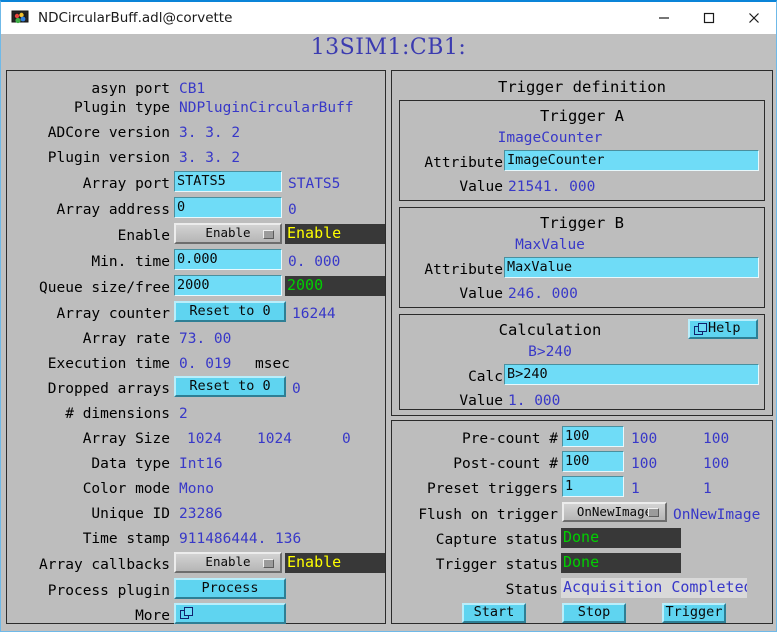 This screenshot has width=777, height=632. What do you see at coordinates (196, 489) in the screenshot?
I see `value-color-mode: Mono` at bounding box center [196, 489].